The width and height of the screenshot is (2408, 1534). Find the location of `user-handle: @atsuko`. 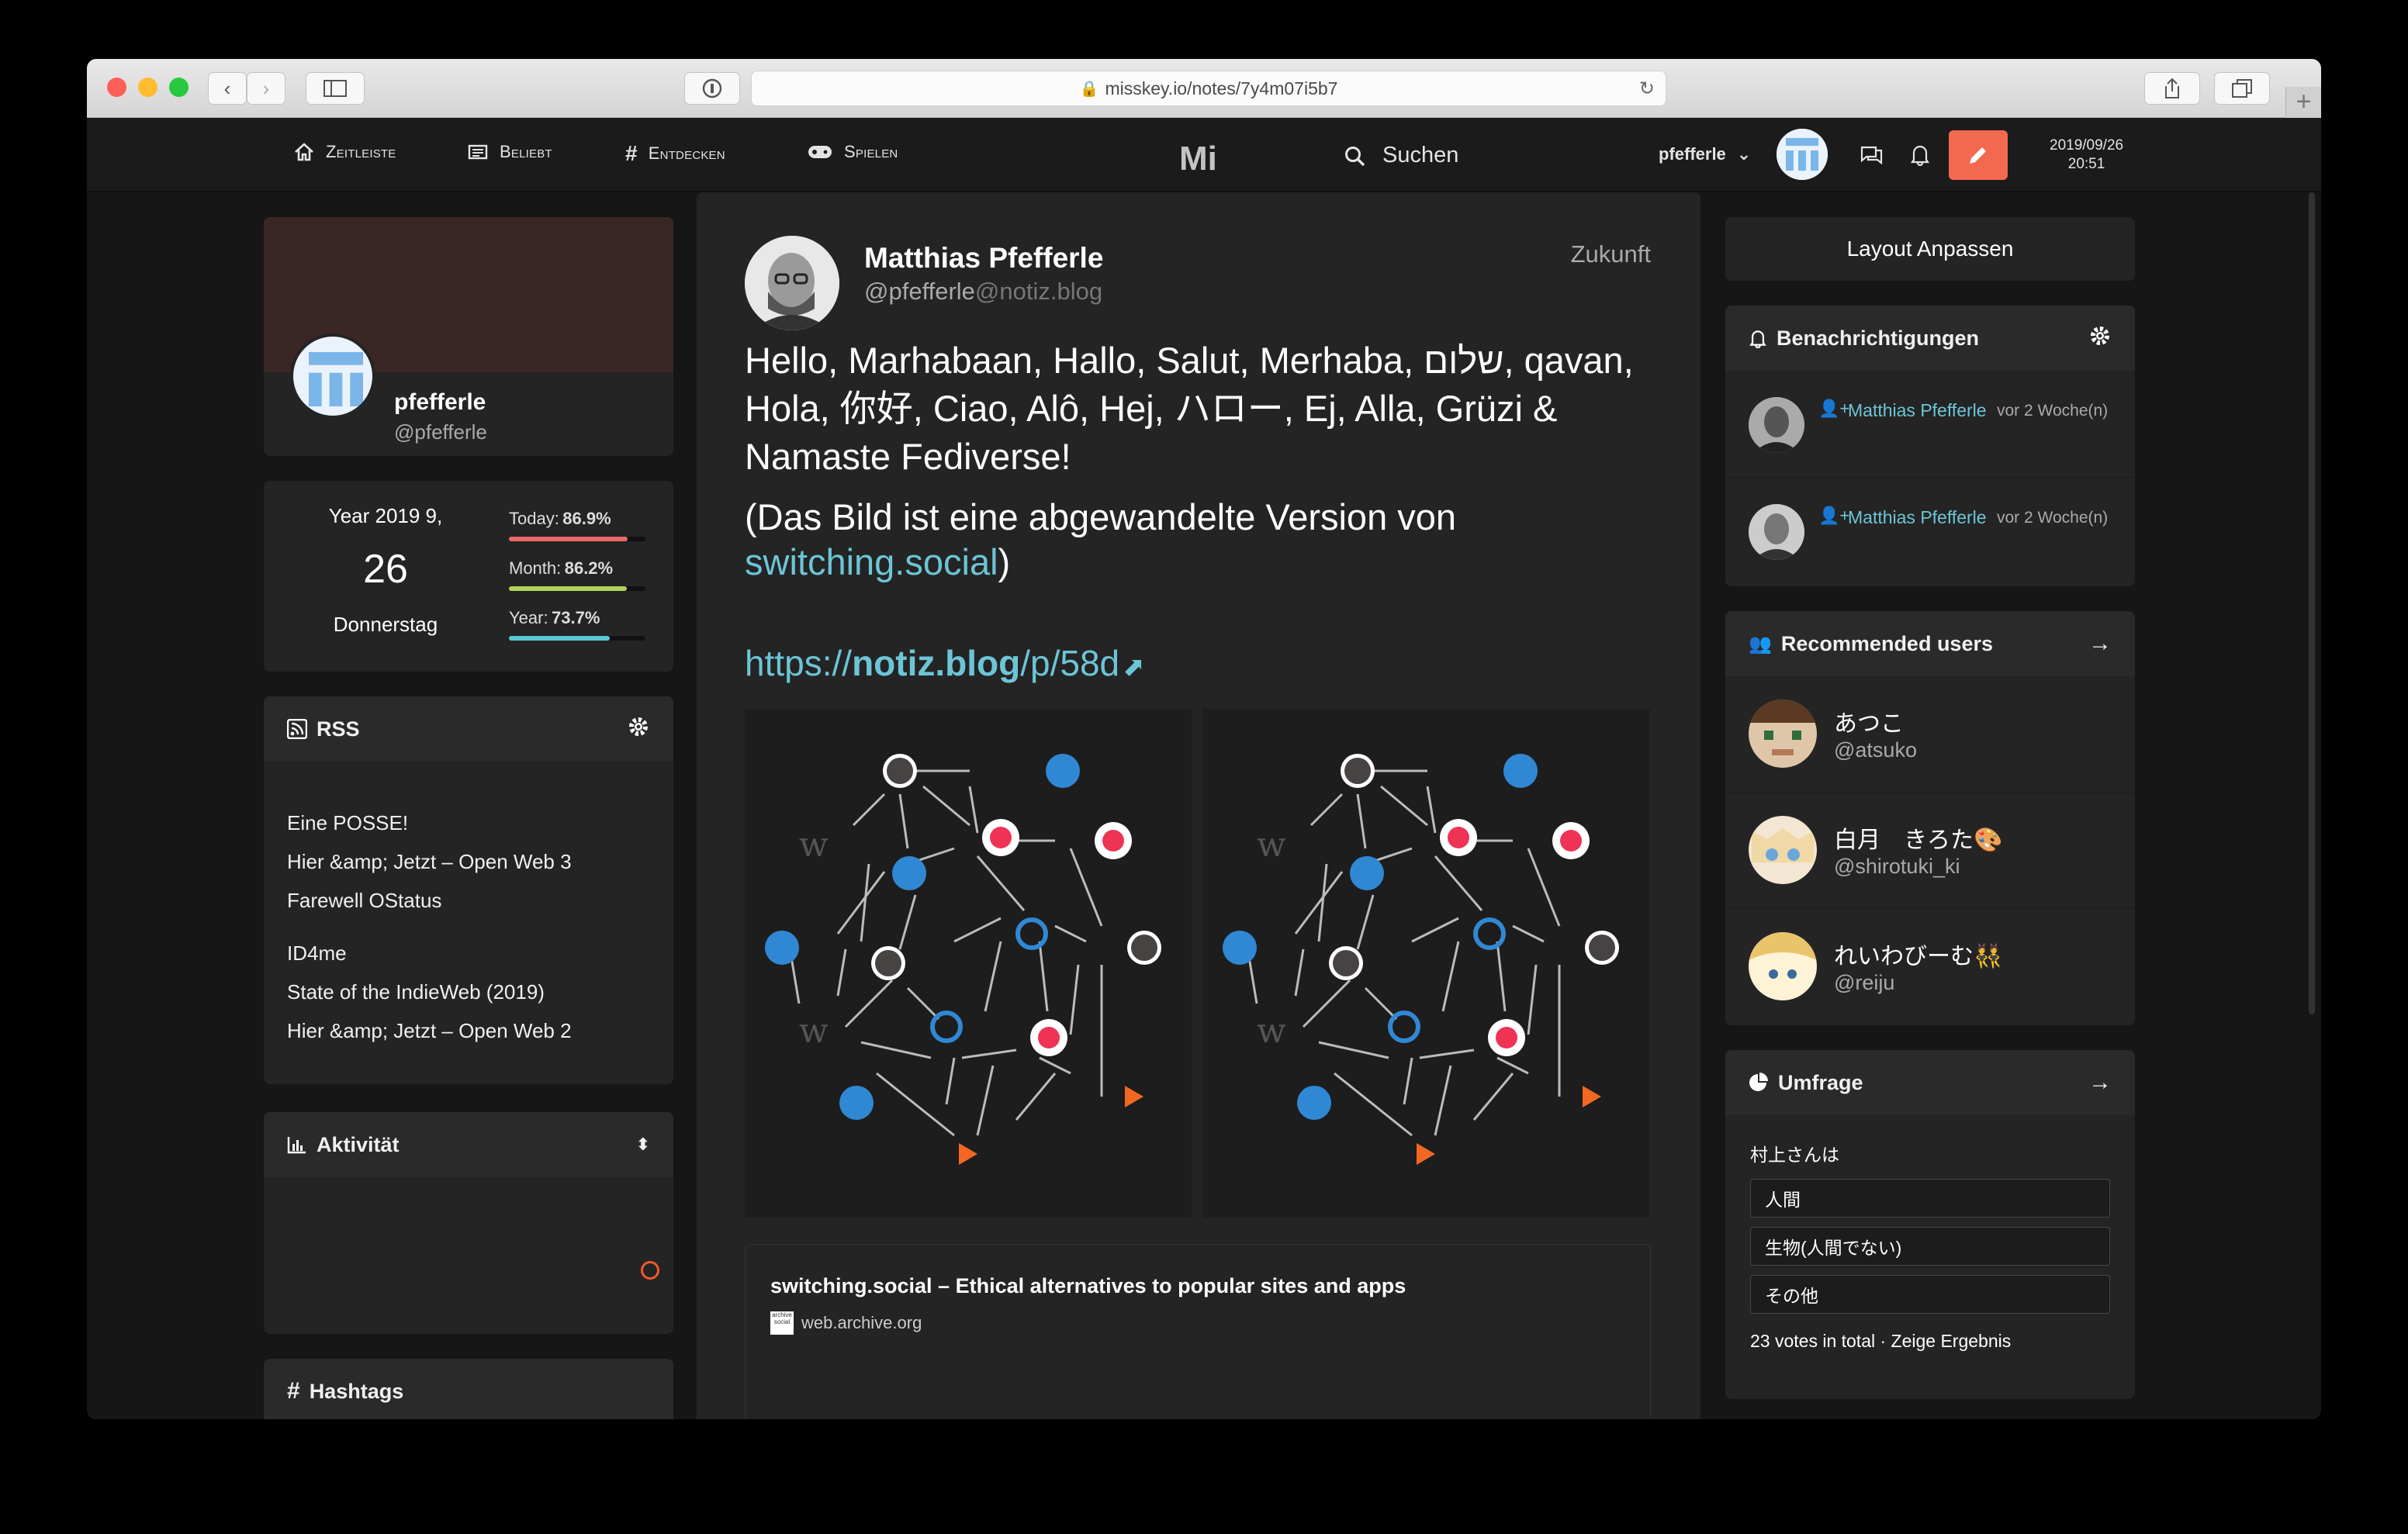

user-handle: @atsuko is located at coordinates (1876, 750).